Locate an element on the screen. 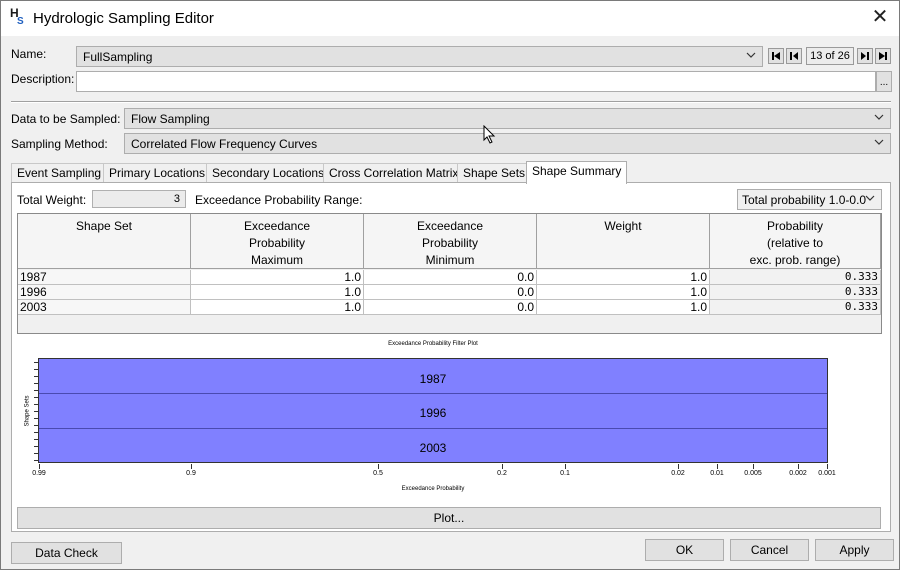 The height and width of the screenshot is (570, 900). first-record-button is located at coordinates (776, 56).